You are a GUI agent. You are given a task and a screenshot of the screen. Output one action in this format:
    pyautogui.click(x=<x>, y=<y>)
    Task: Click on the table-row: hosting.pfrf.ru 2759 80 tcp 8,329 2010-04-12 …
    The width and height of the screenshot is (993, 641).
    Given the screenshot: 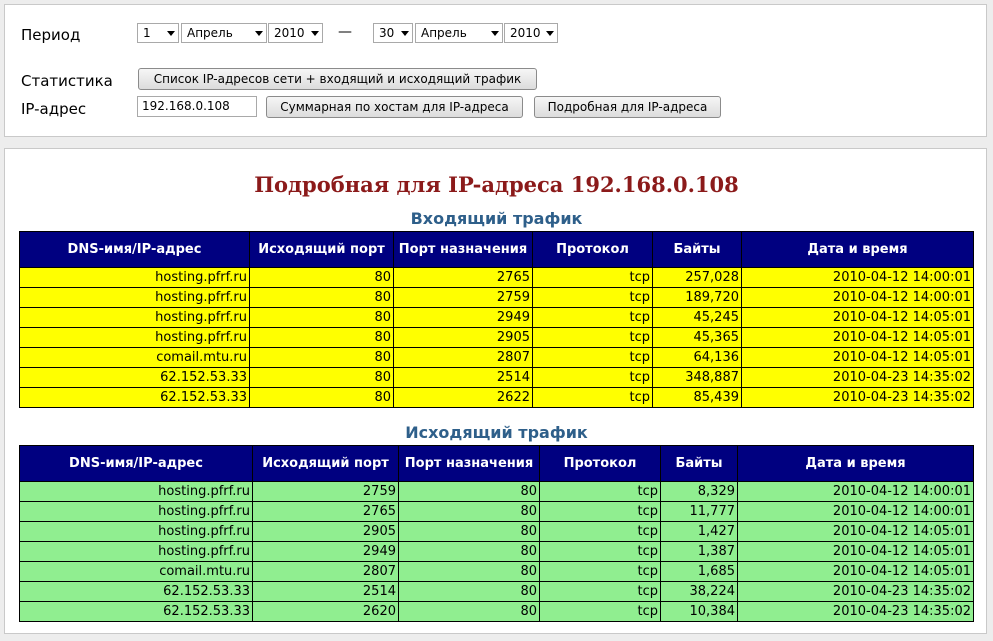 What is the action you would take?
    pyautogui.click(x=496, y=491)
    